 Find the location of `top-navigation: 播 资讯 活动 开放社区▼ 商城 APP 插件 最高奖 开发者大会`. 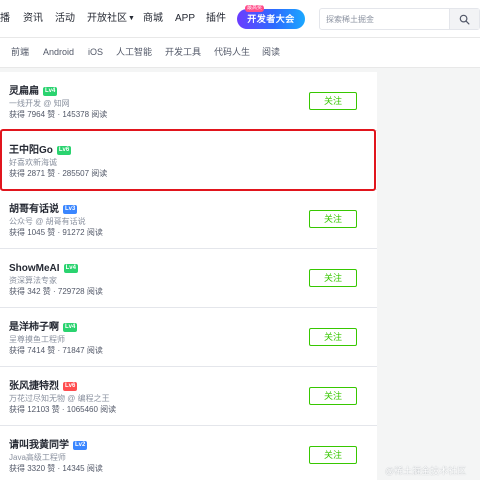

top-navigation: 播 资讯 活动 开放社区▼ 商城 APP 插件 最高奖 开发者大会 is located at coordinates (240, 19).